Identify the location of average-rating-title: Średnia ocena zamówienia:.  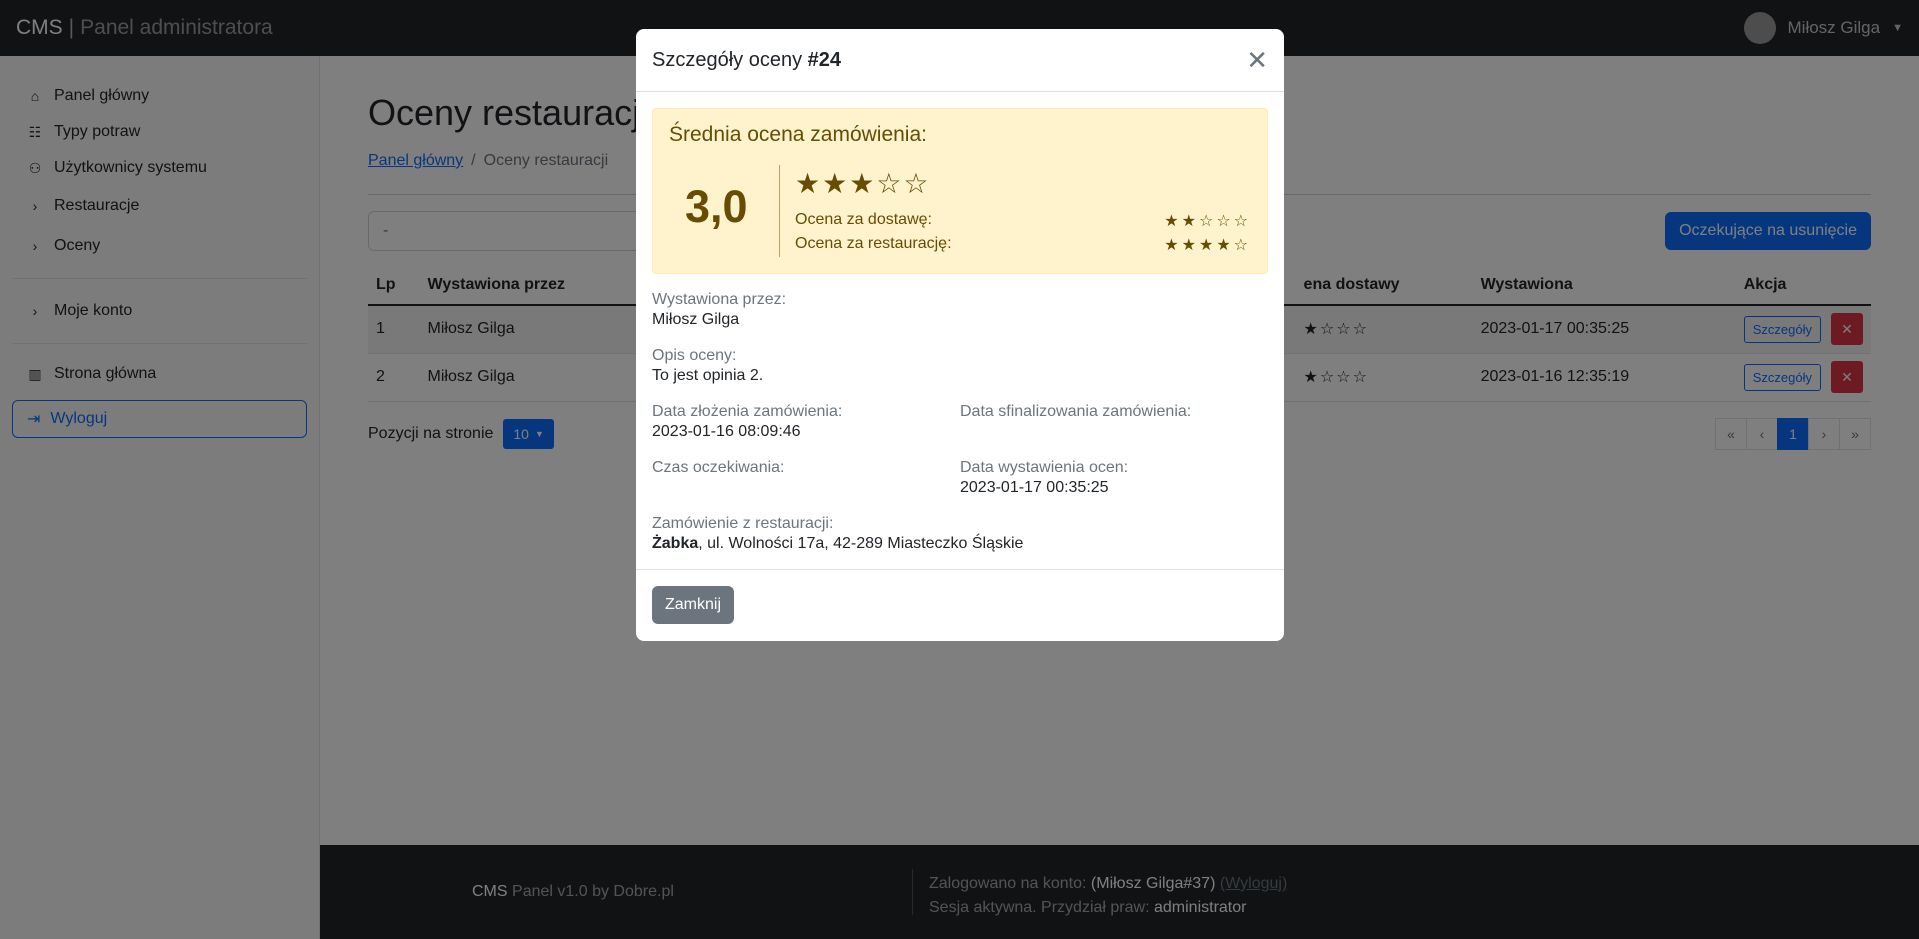
(798, 134).